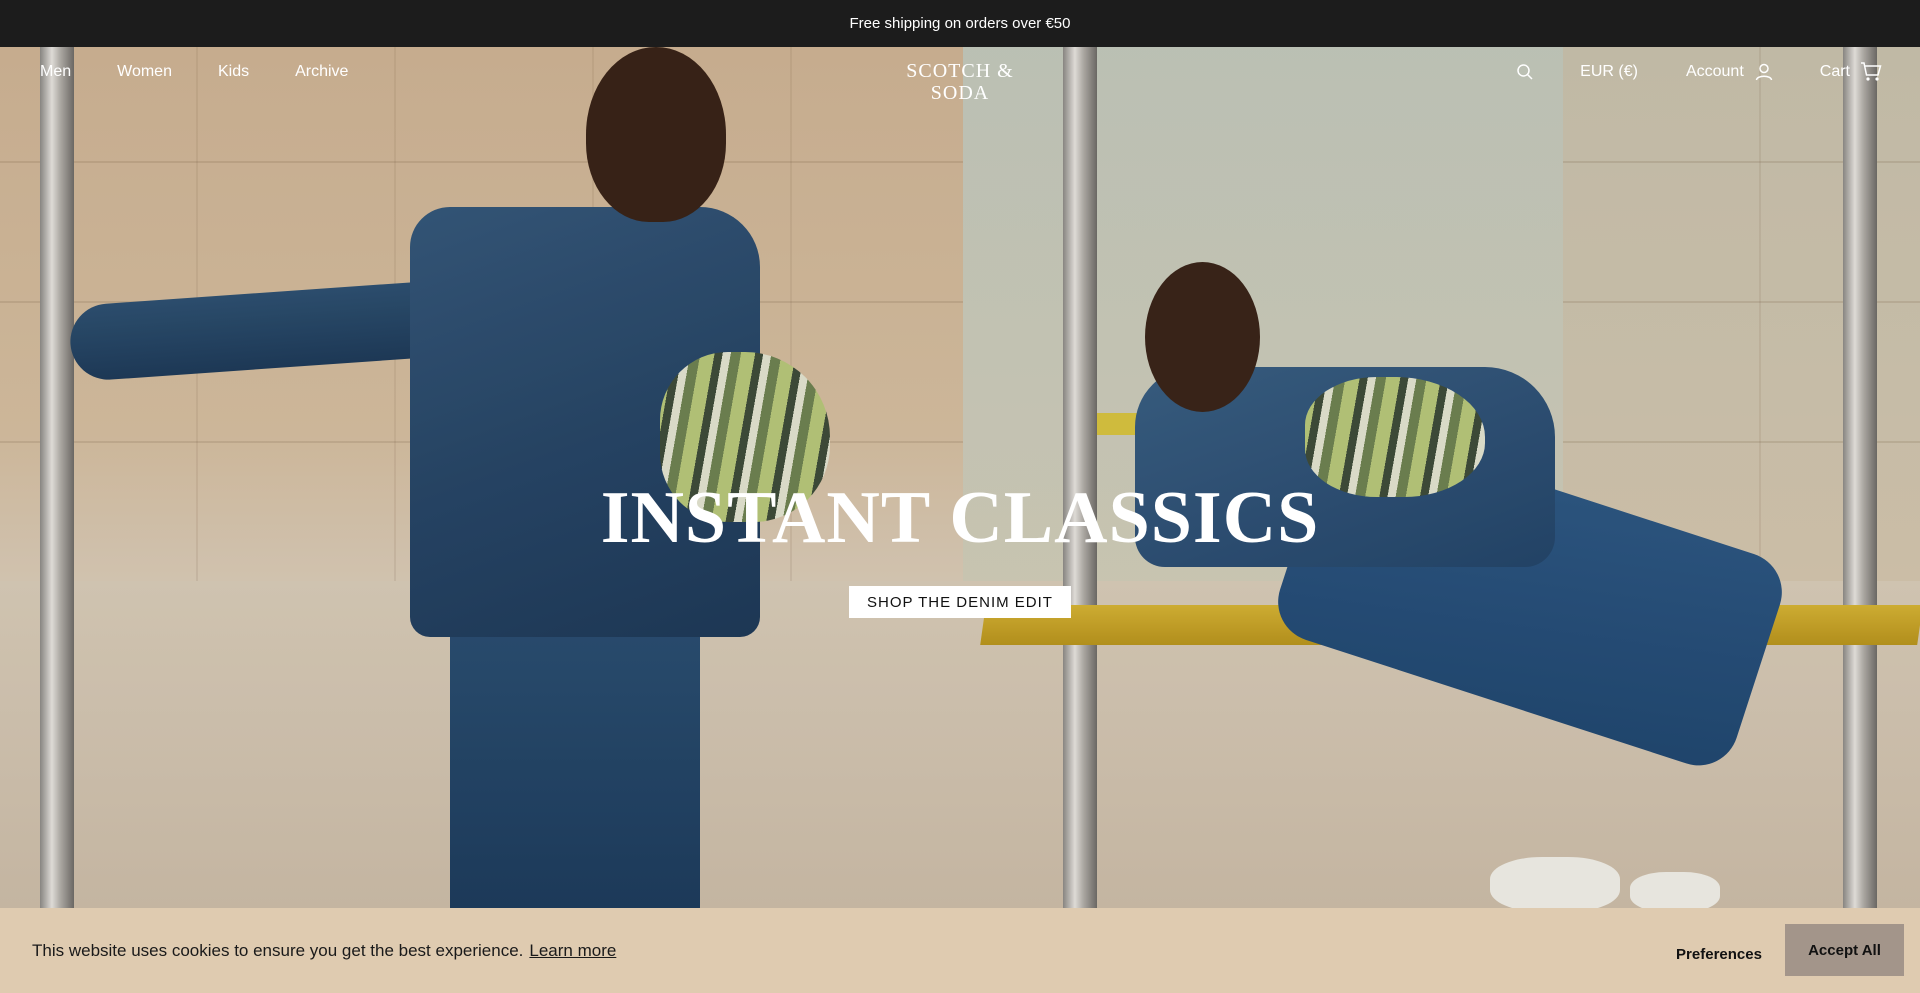 This screenshot has height=993, width=1920. I want to click on account-label: Account, so click(1714, 71).